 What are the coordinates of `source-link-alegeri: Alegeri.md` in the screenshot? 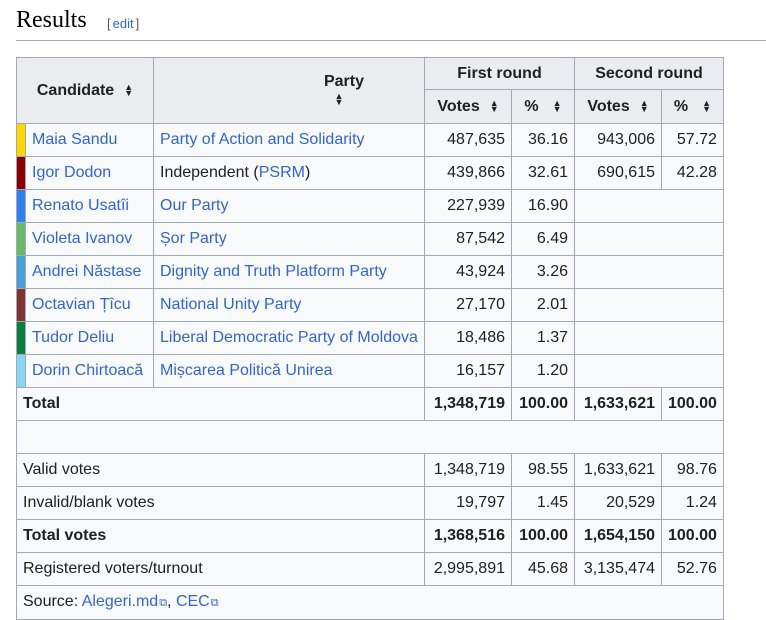 It's located at (120, 601).